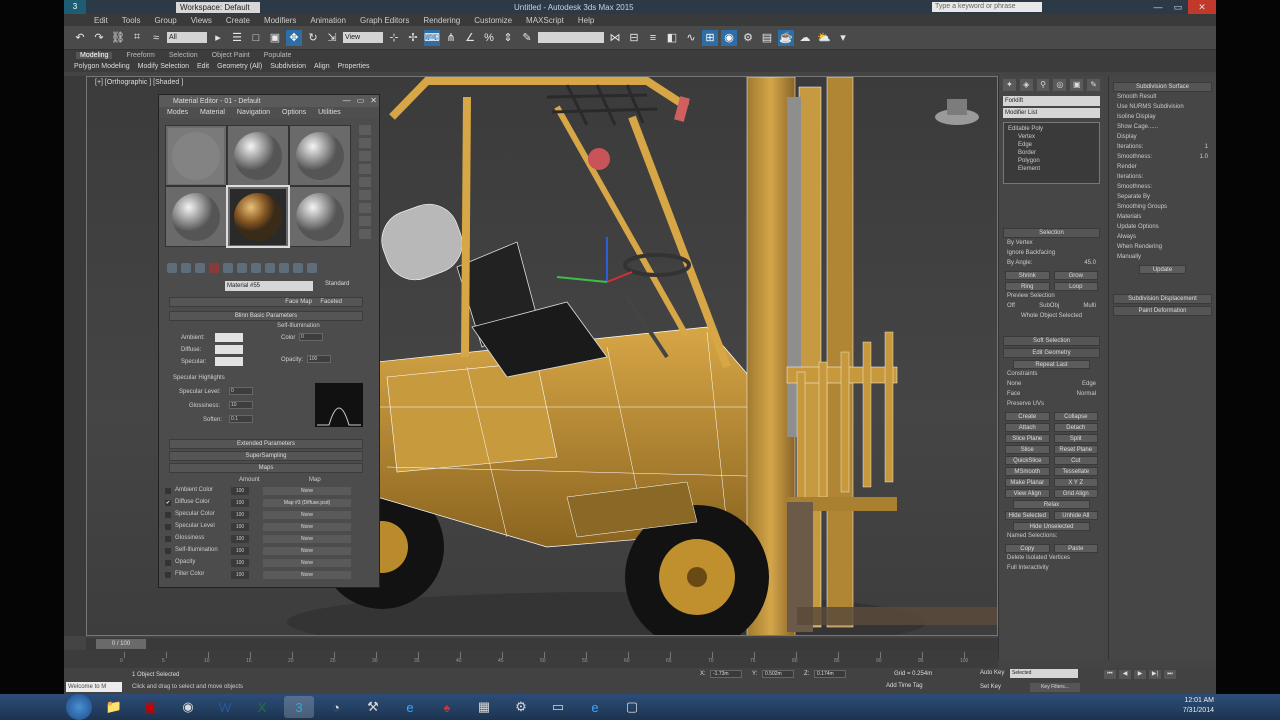 The image size is (1280, 720). Describe the element at coordinates (1162, 87) in the screenshot. I see `subdivision-surface-rollout: Subdivision Surface` at that location.